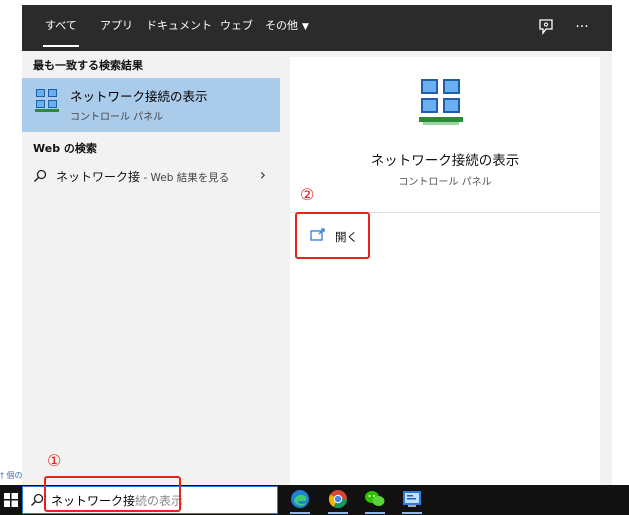 The height and width of the screenshot is (515, 629). I want to click on annotation-marker-1: ①, so click(54, 460).